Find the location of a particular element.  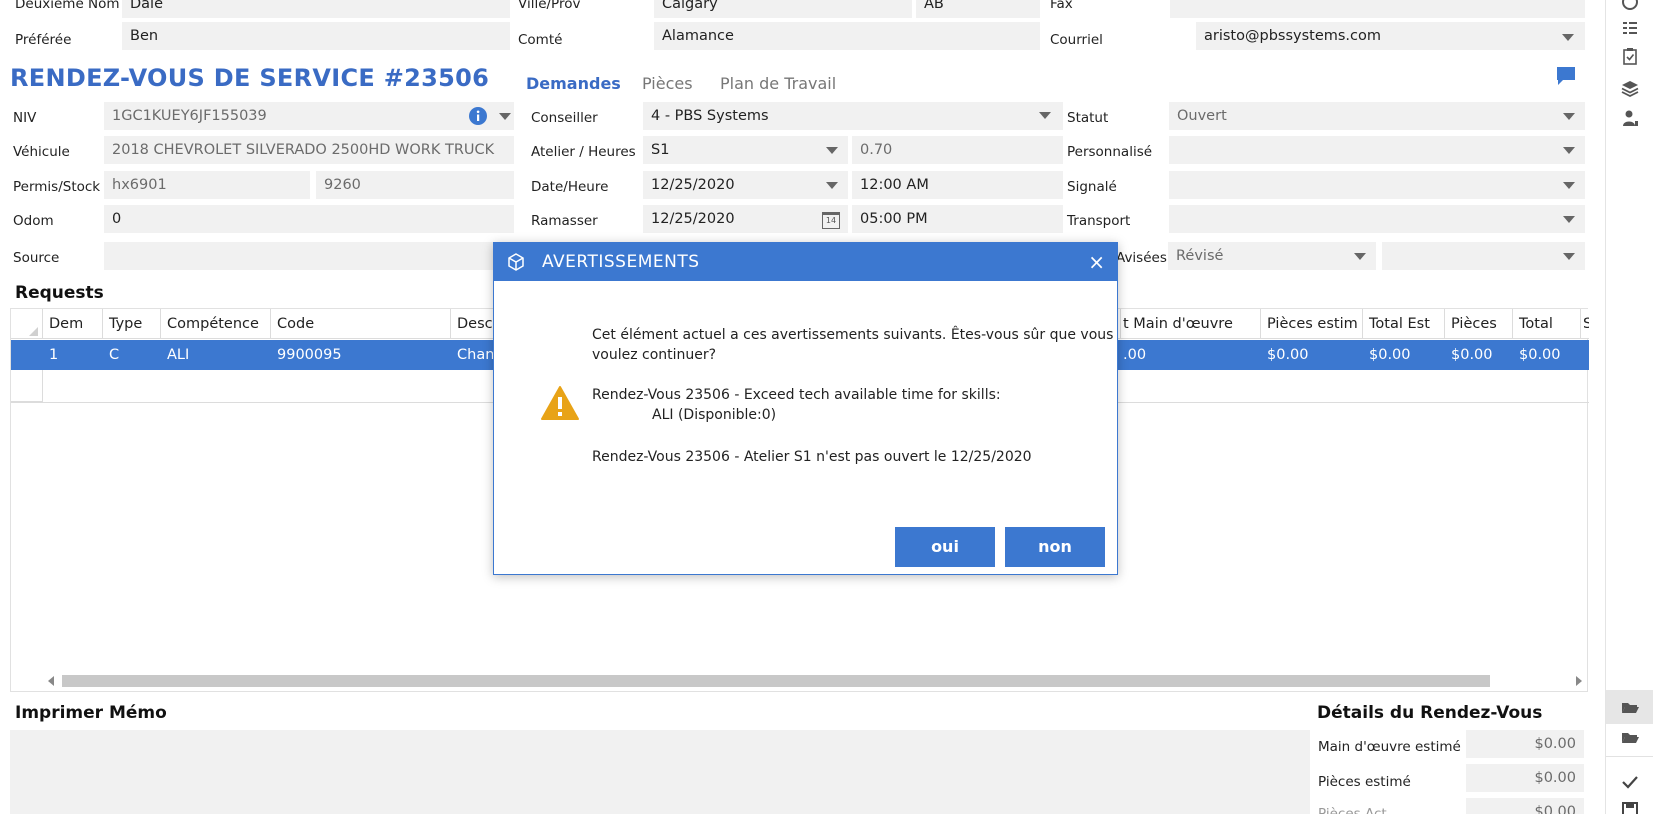

info-icon is located at coordinates (478, 116).